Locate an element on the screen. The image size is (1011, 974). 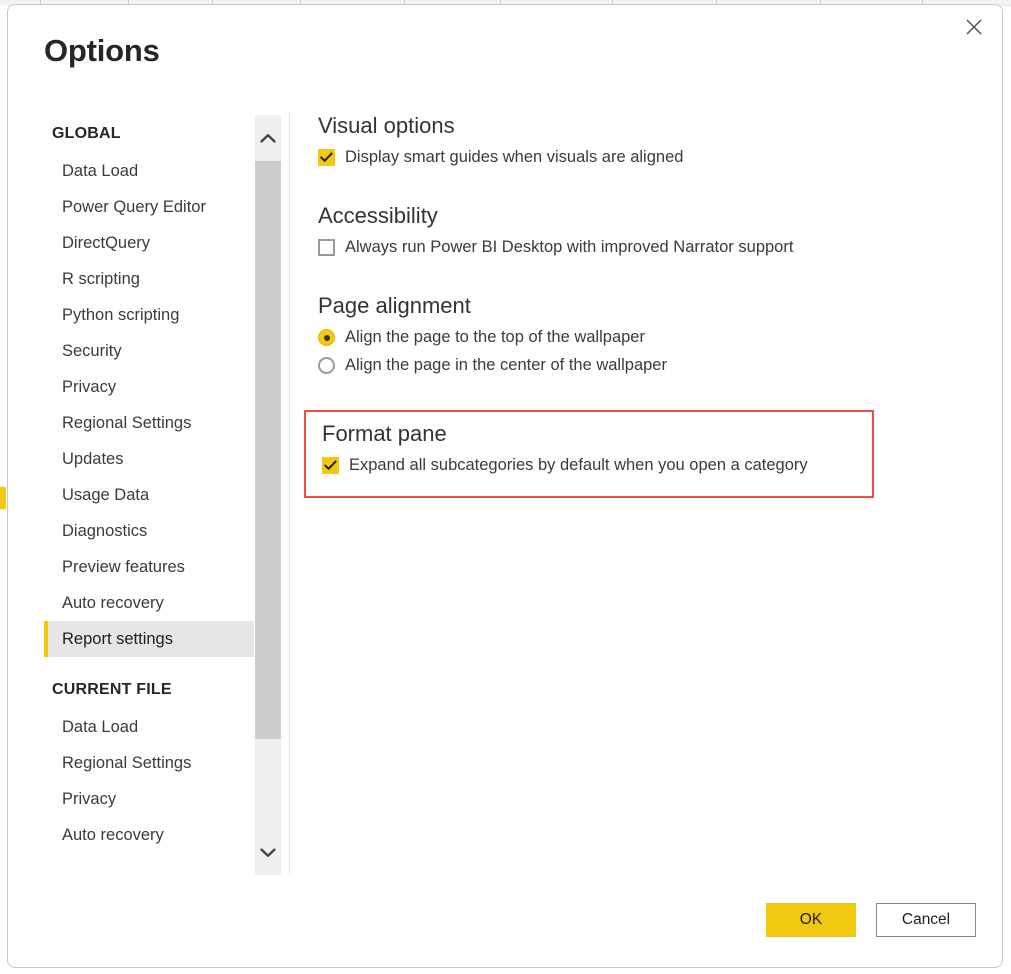
cancel-button: Cancel is located at coordinates (926, 920).